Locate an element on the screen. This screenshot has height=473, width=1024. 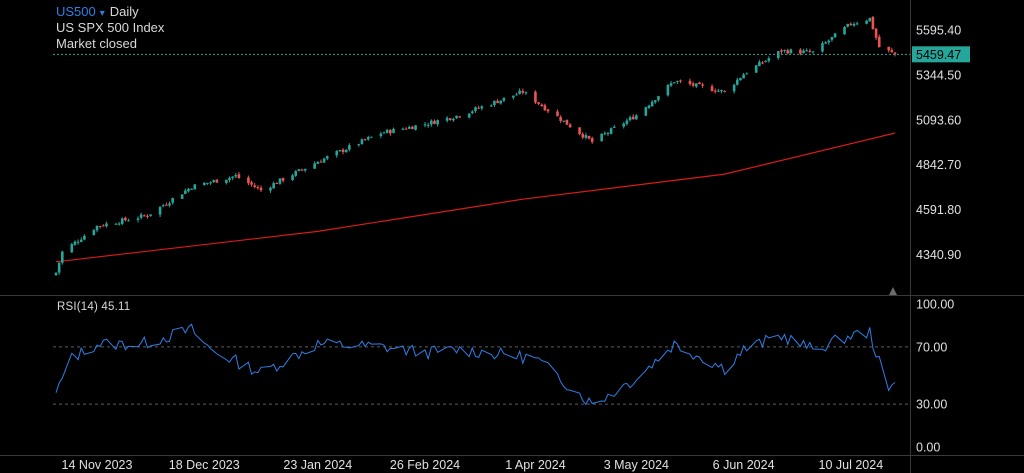
rsi-label: RSI(14) 45.11 is located at coordinates (94, 307).